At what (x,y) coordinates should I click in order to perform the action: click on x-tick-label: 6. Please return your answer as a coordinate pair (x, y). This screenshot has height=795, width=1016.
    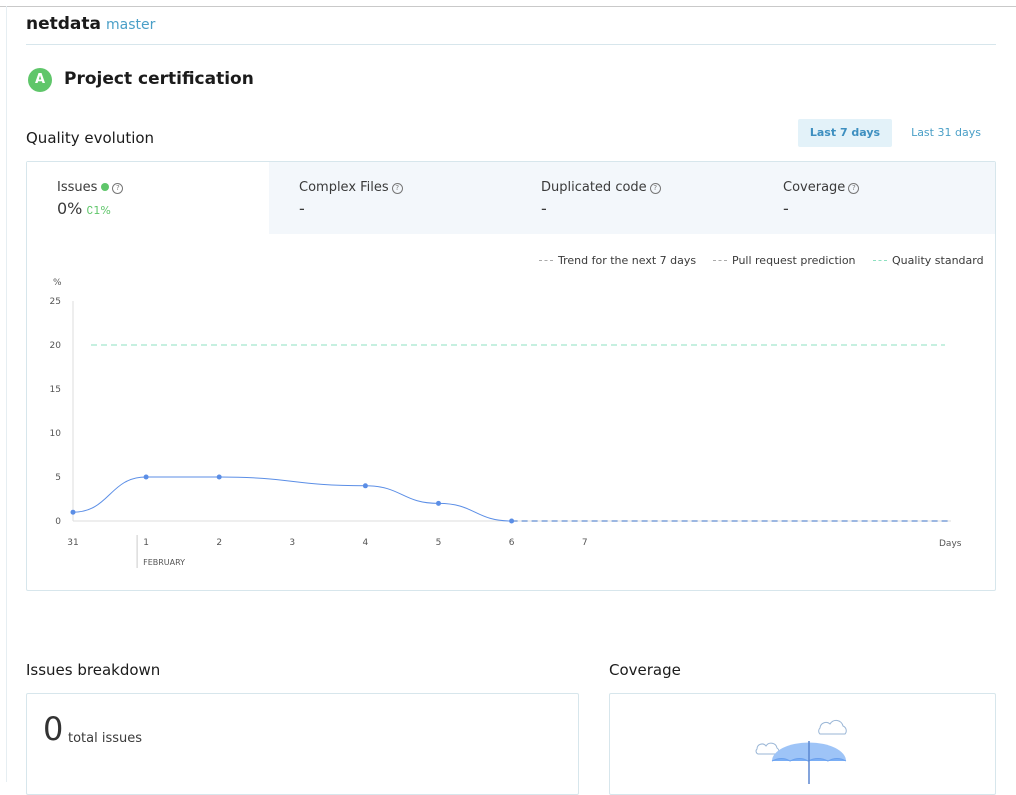
    Looking at the image, I should click on (512, 543).